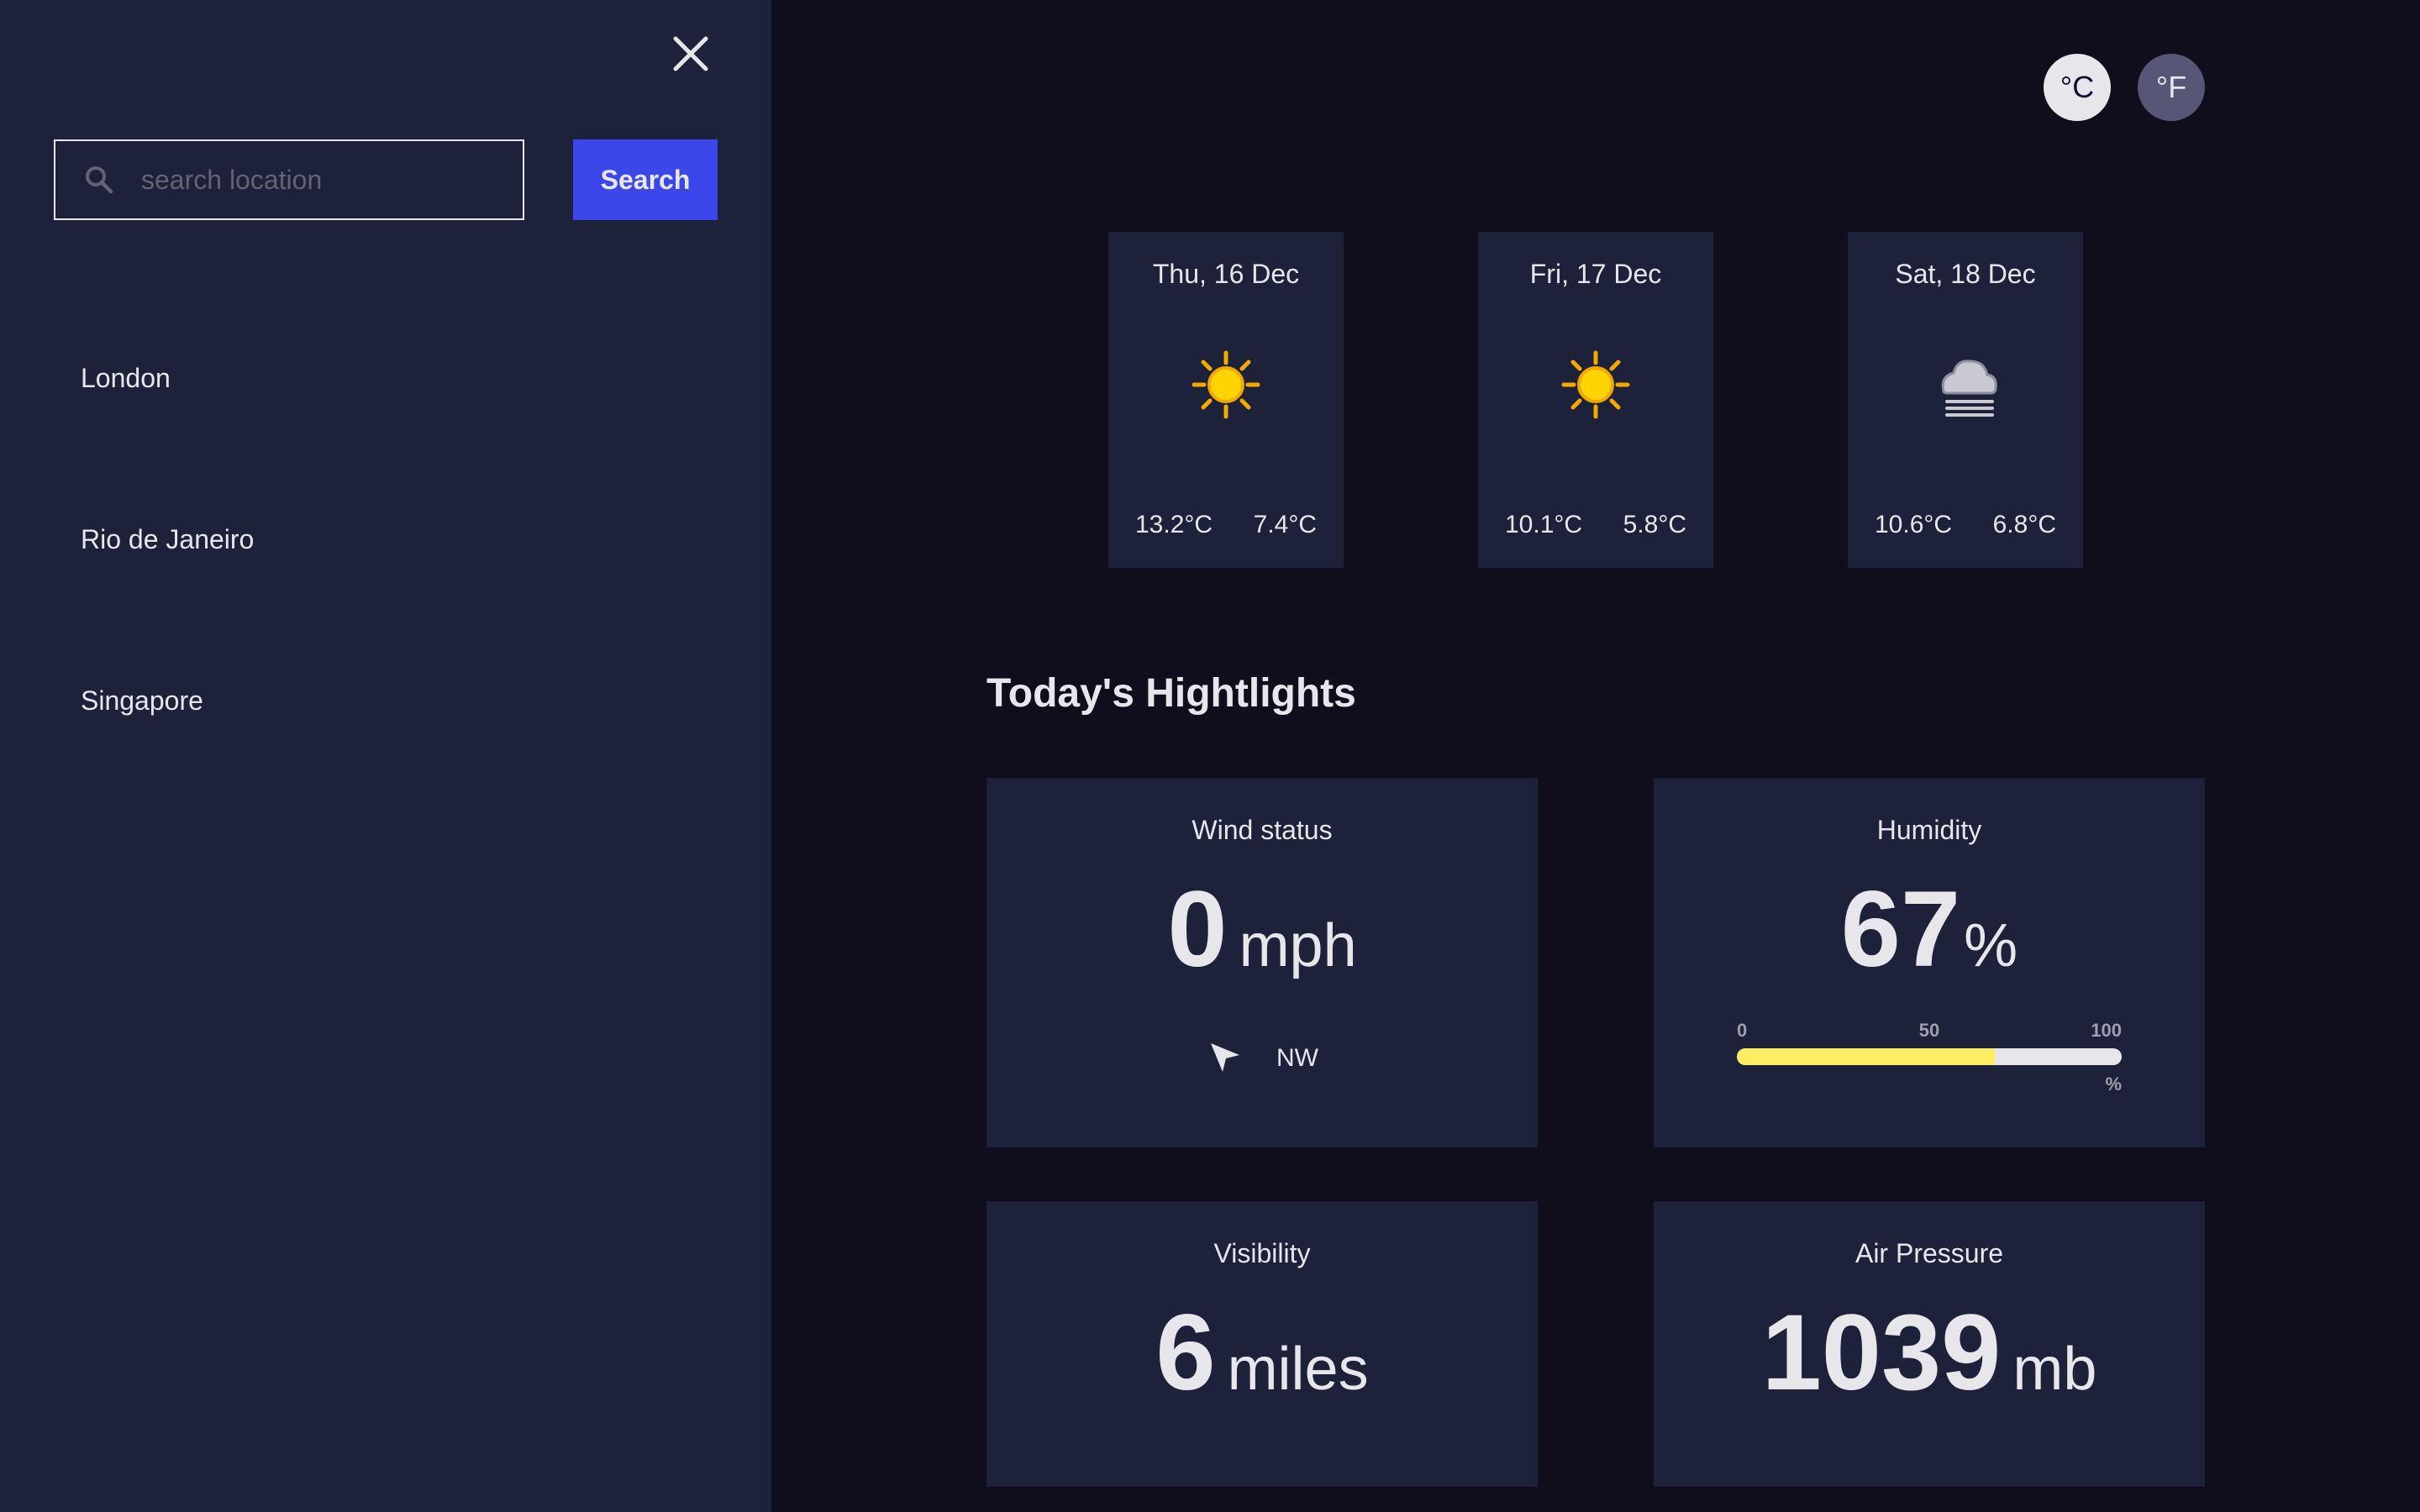  Describe the element at coordinates (1226, 525) in the screenshot. I see `forecast-temps: 13.2°C 7.4°C` at that location.